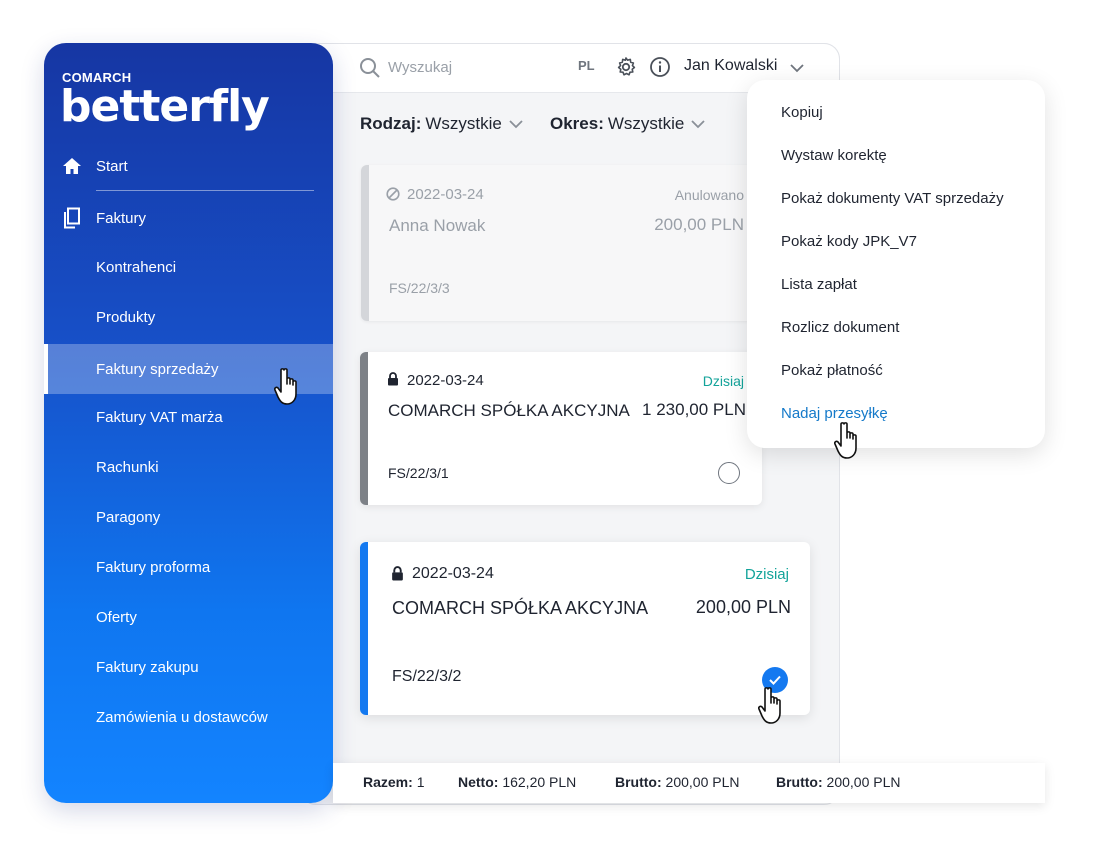  Describe the element at coordinates (182, 717) in the screenshot. I see `sidebar-item-label: Zamówienia u dostawców` at that location.